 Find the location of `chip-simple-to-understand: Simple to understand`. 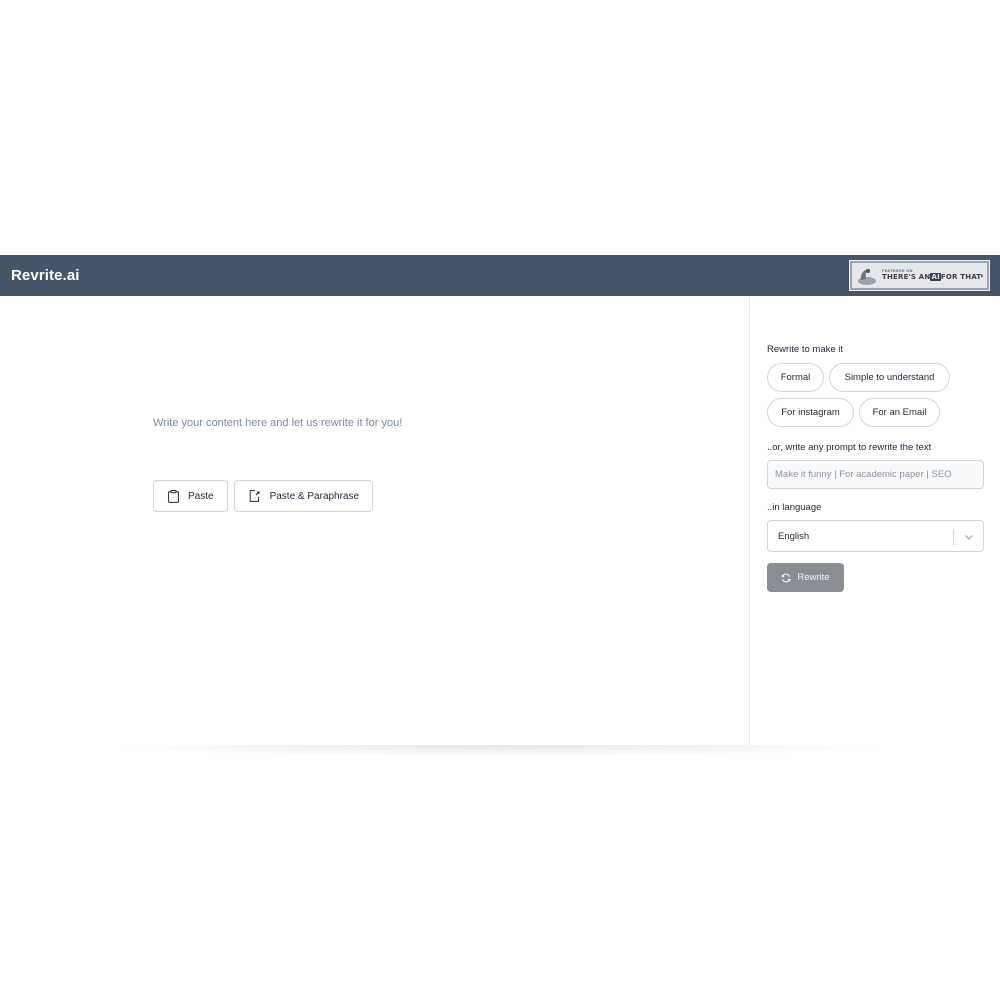

chip-simple-to-understand: Simple to understand is located at coordinates (889, 377).